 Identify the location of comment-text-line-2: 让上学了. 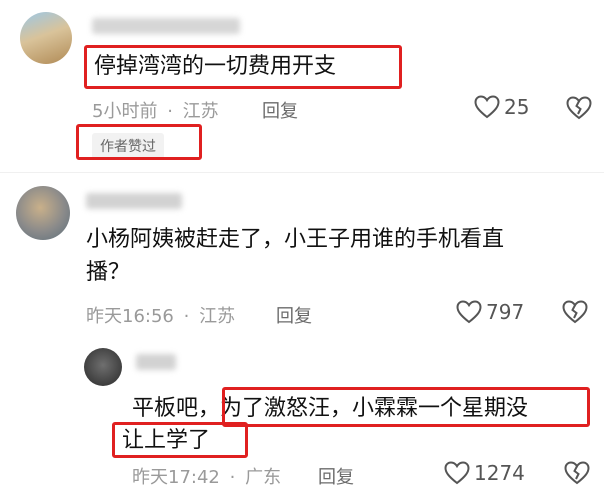
(166, 440).